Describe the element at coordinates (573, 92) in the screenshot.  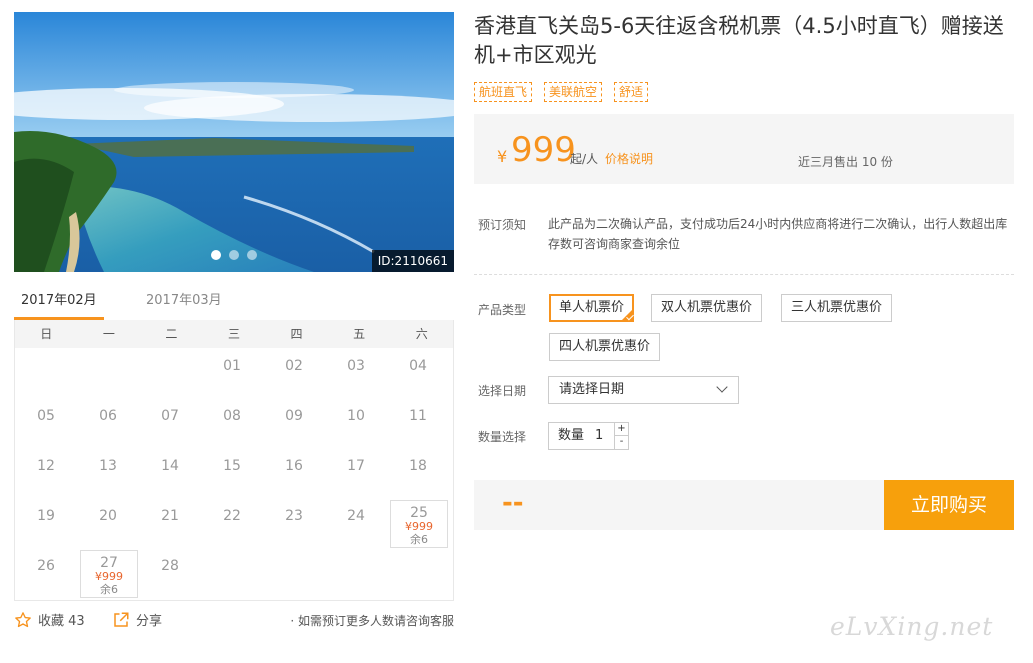
I see `tag-airline: 美联航空` at that location.